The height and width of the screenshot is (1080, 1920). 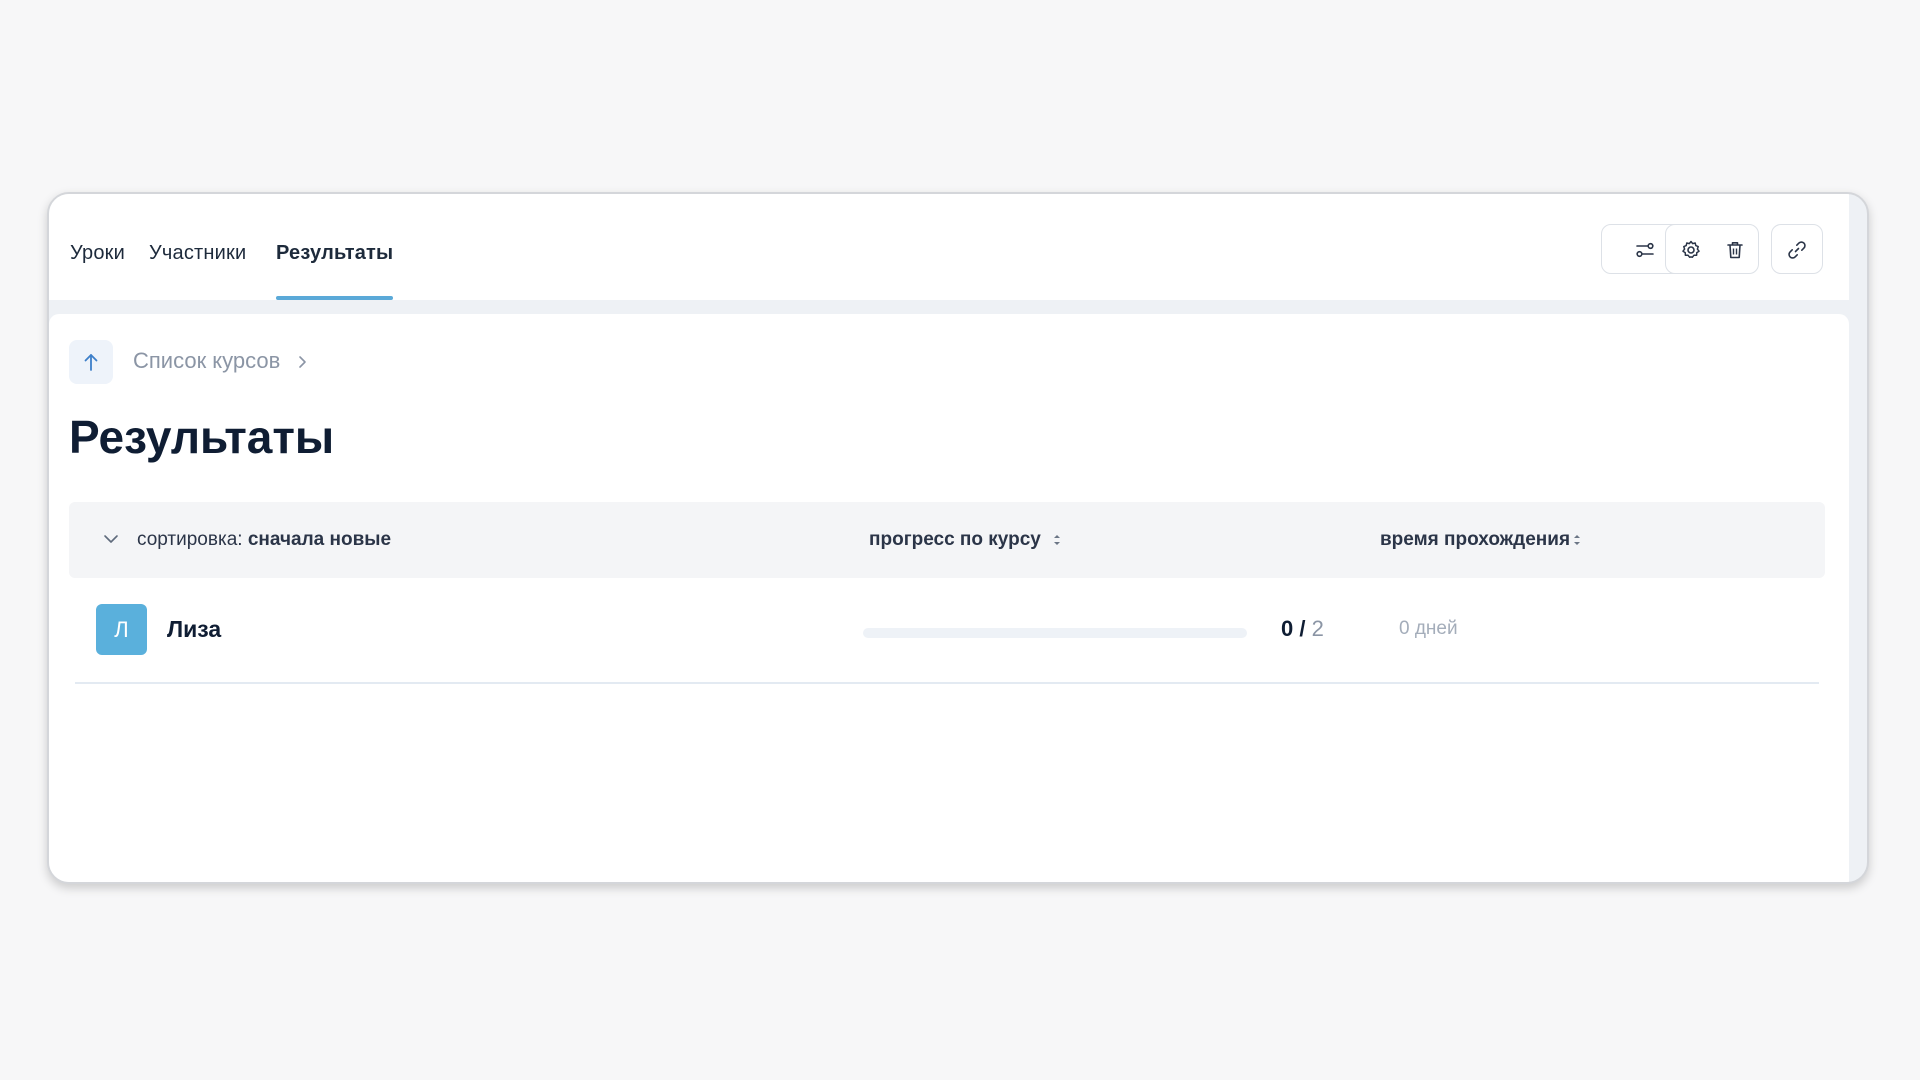 I want to click on tab-lessons: Уроки, so click(x=97, y=253).